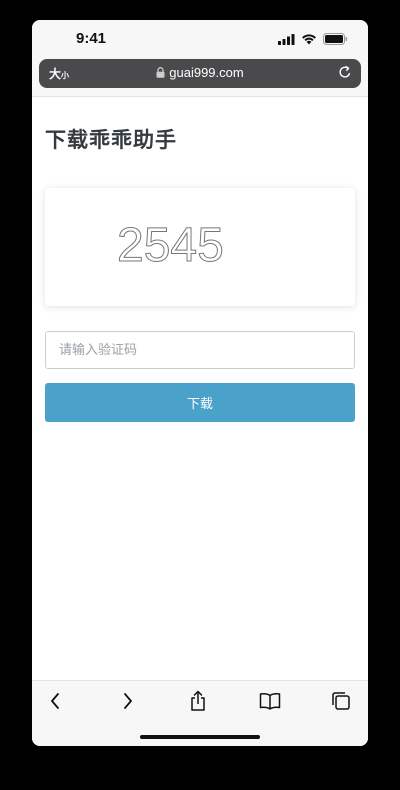 The width and height of the screenshot is (400, 790). Describe the element at coordinates (200, 737) in the screenshot. I see `home-indicator` at that location.